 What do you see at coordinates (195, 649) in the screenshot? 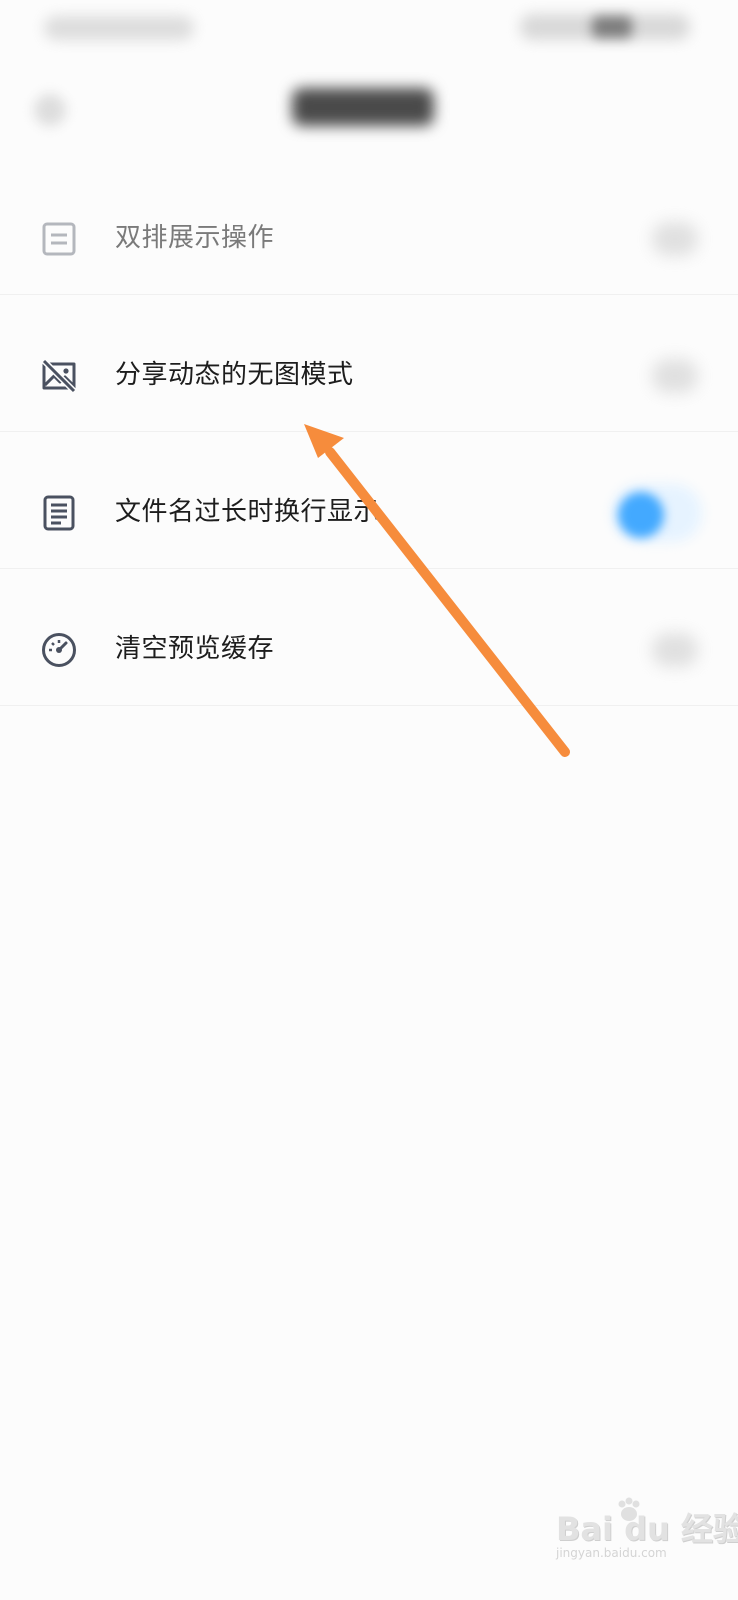
I see `setting-label: 清空预览缓存` at bounding box center [195, 649].